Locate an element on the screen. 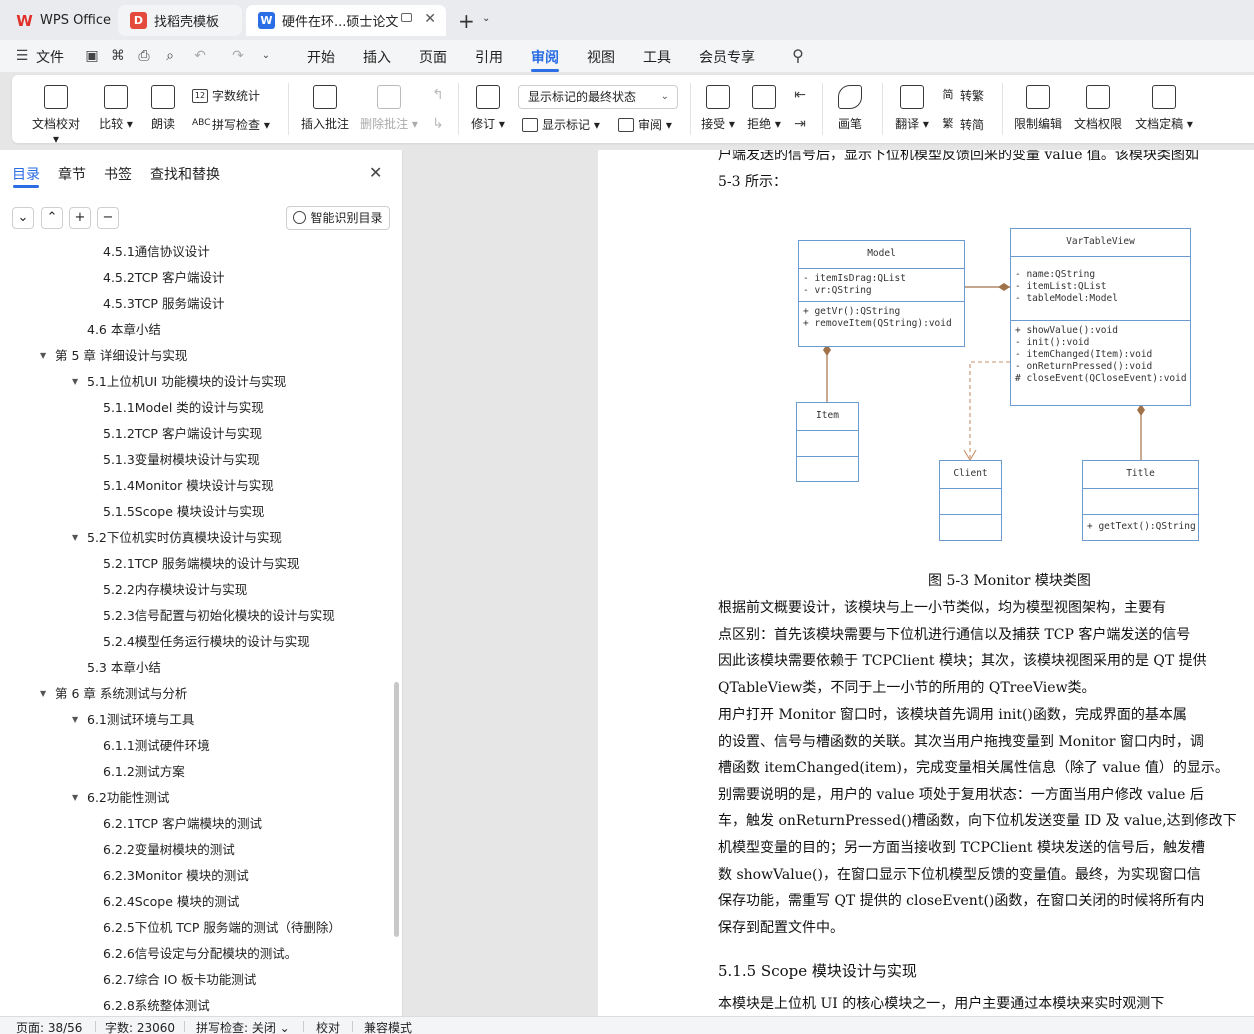 This screenshot has height=1034, width=1254. toc-item: 6.2功能性测试 is located at coordinates (128, 798).